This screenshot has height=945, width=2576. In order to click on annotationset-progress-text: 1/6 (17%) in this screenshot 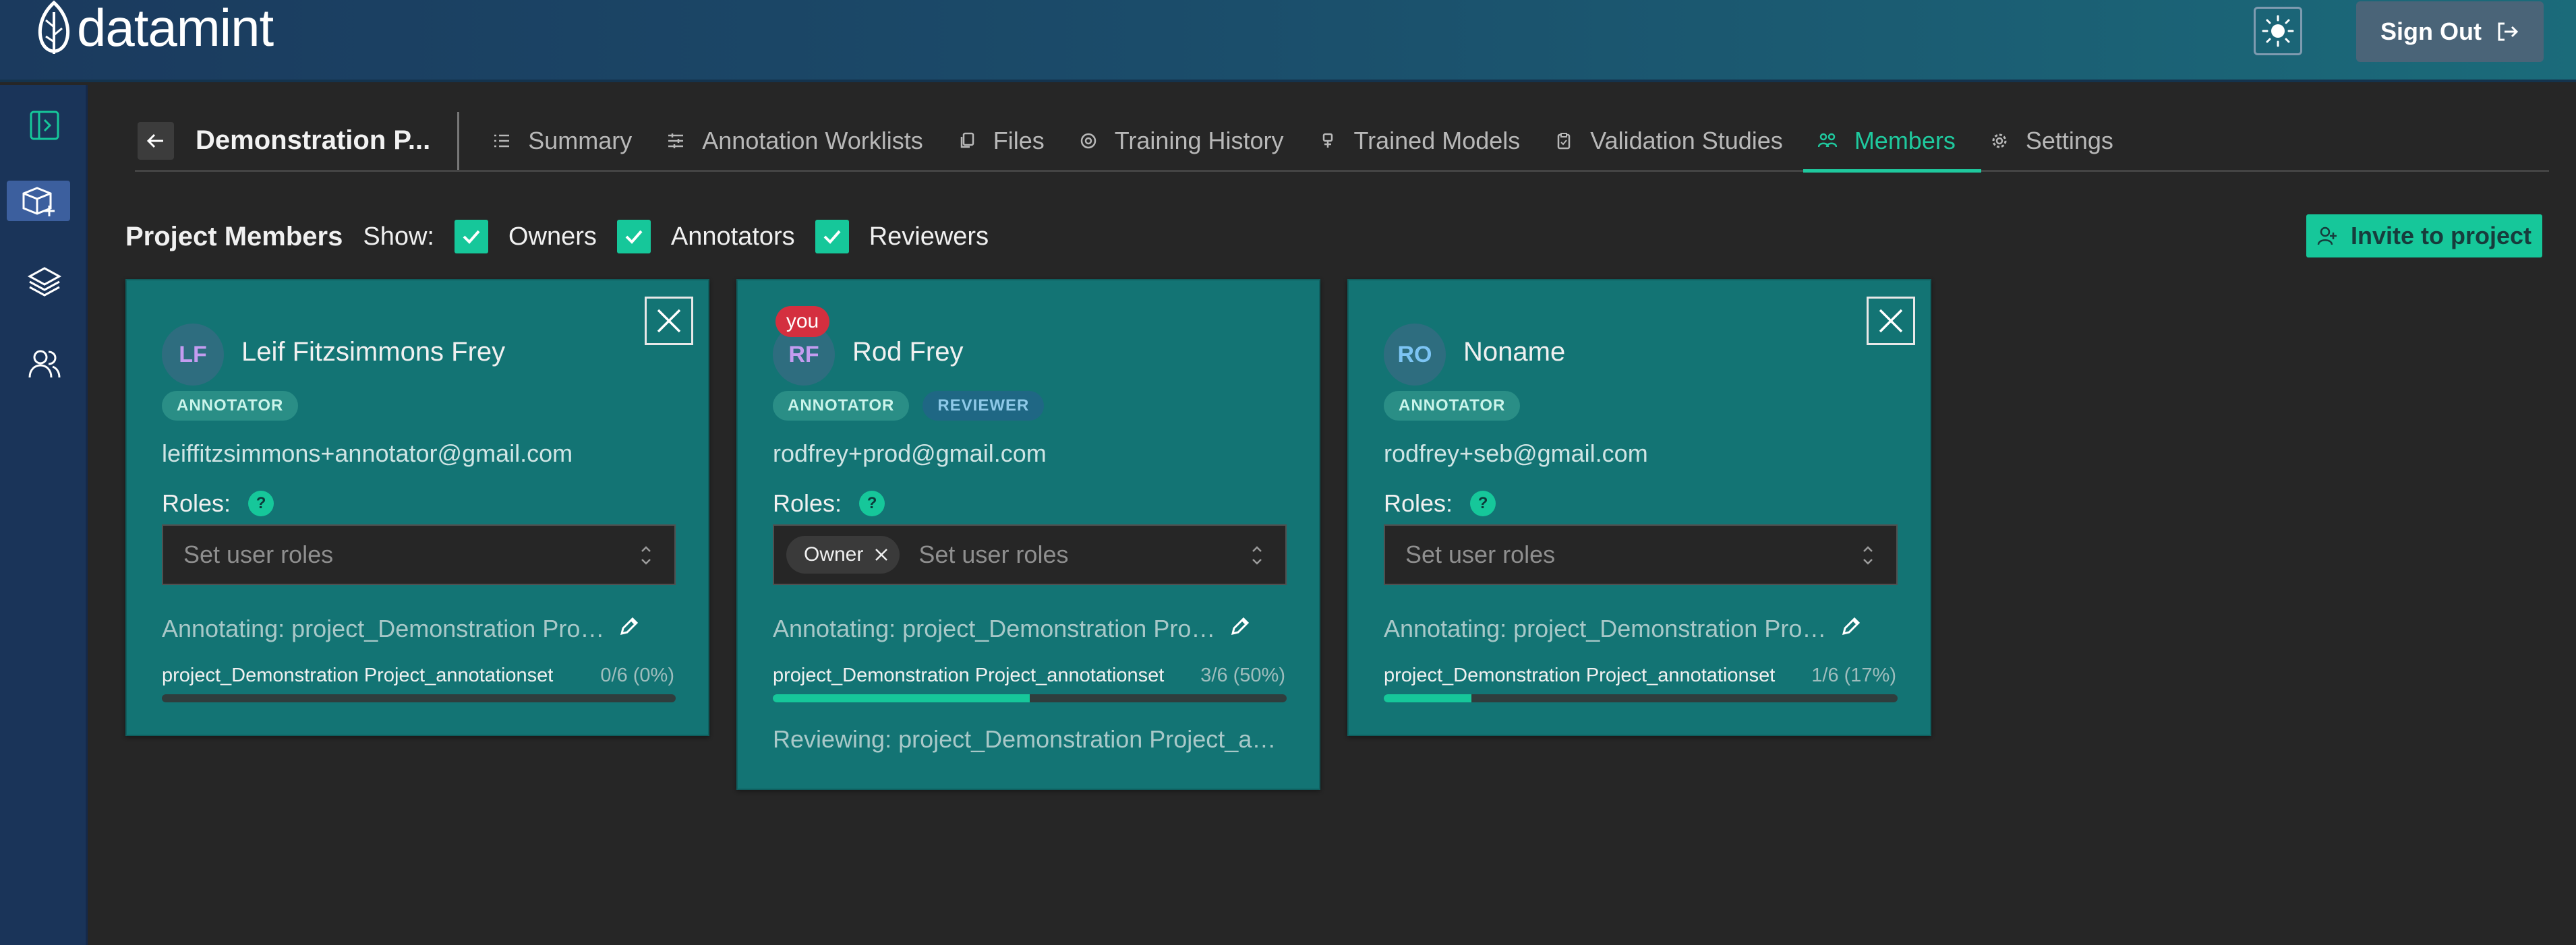, I will do `click(1853, 675)`.